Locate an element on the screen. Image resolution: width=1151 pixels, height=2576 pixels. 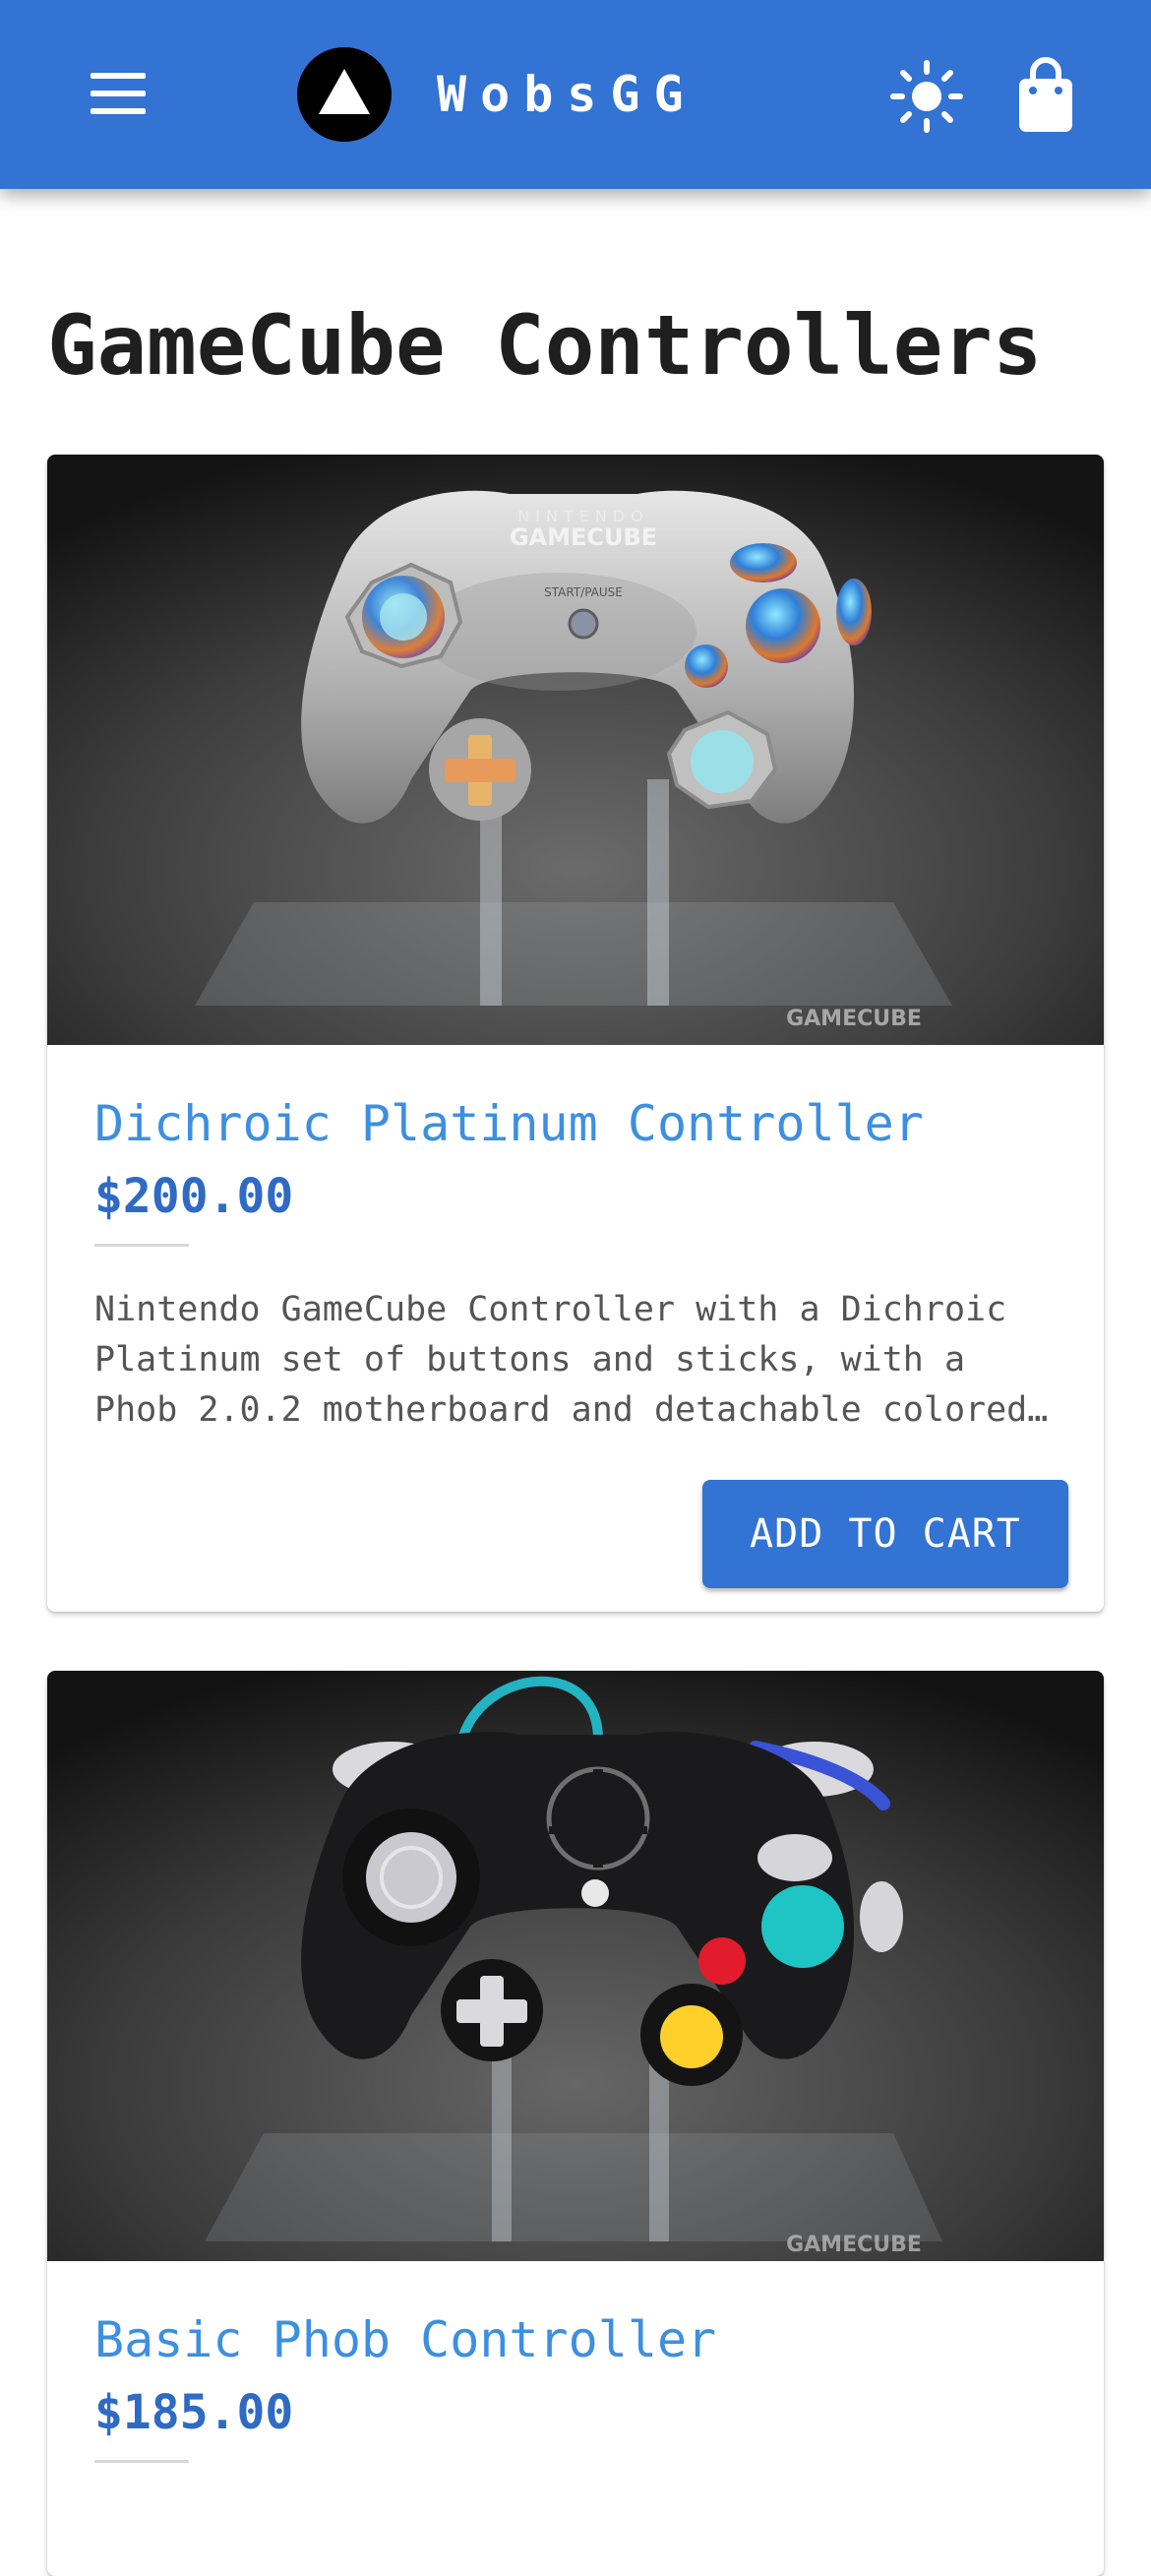
add-to-cart-button: ADD TO CART is located at coordinates (885, 1534).